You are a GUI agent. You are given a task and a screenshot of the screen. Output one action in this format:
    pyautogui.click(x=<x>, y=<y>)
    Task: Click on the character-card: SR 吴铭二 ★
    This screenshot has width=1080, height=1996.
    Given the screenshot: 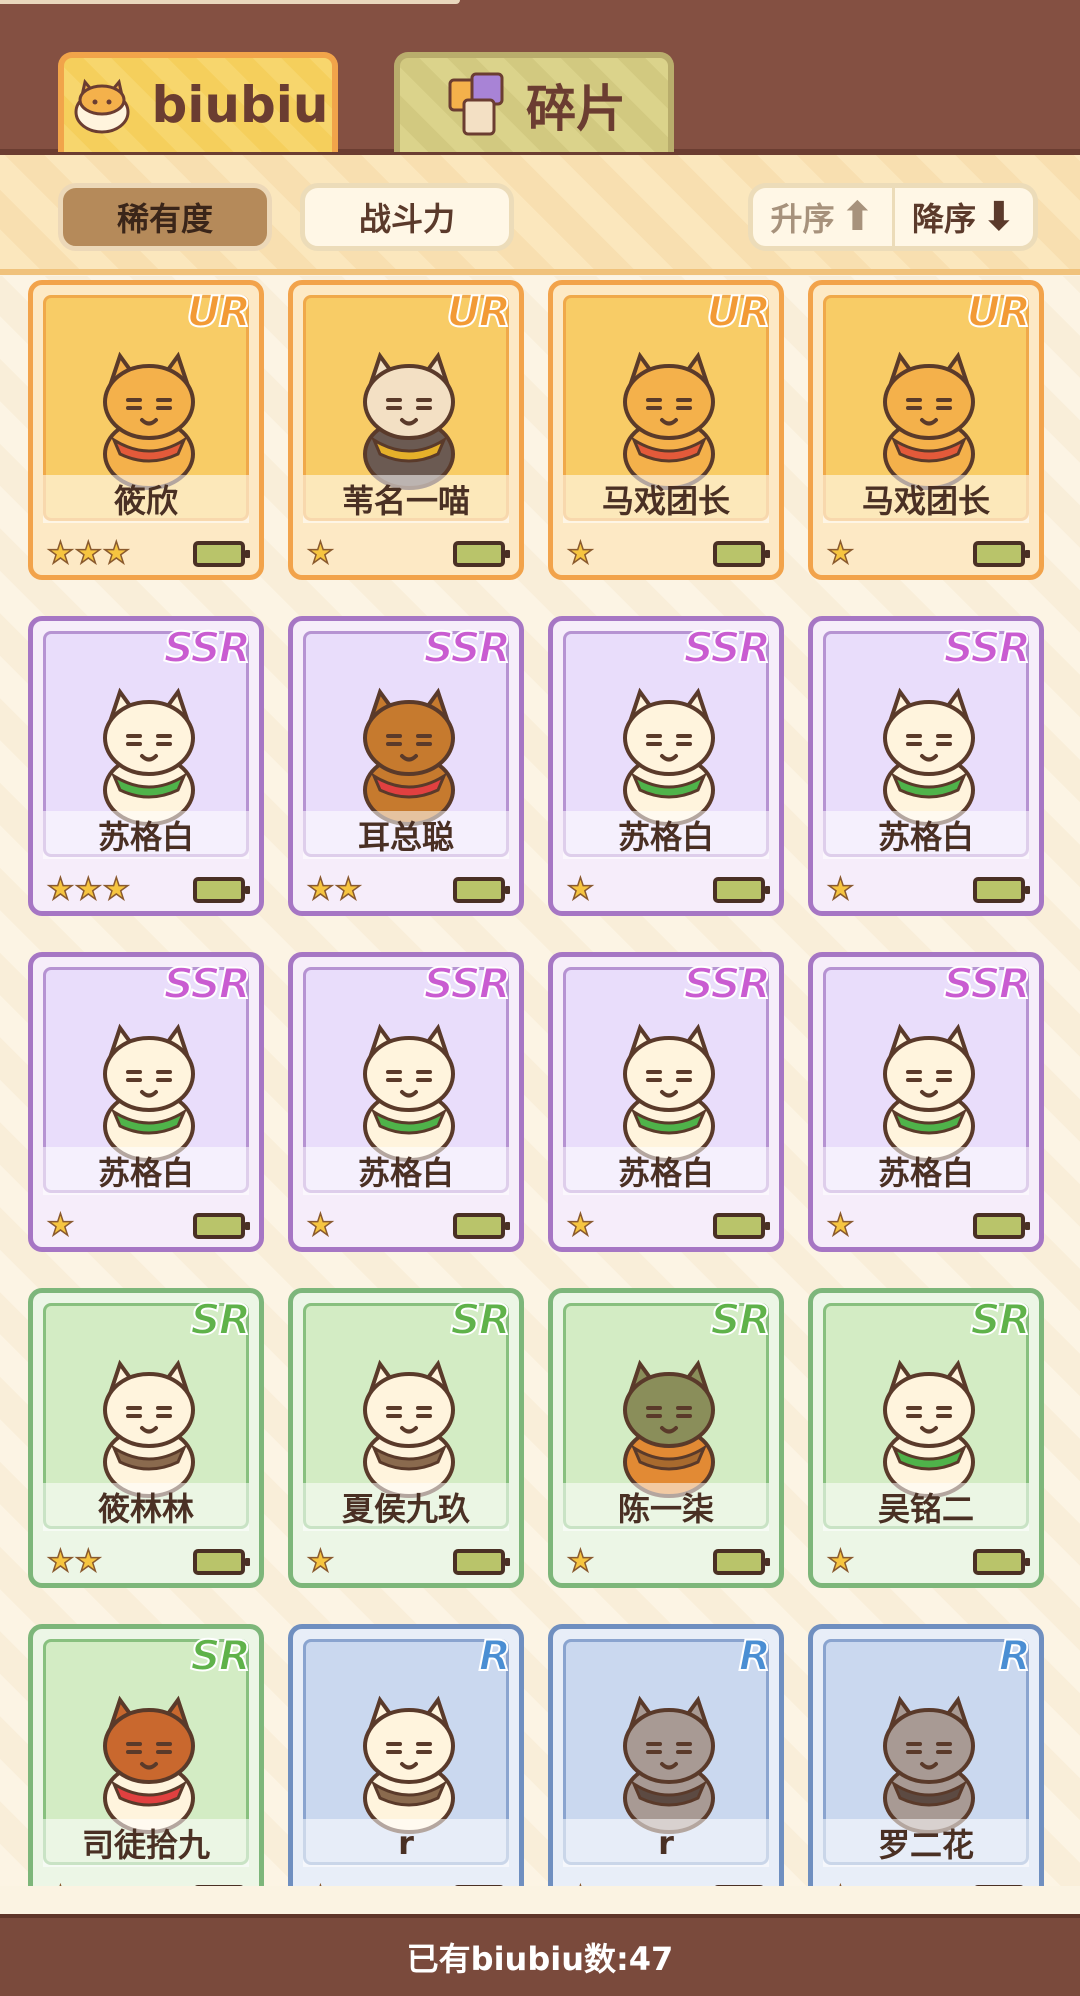 What is the action you would take?
    pyautogui.click(x=926, y=1438)
    